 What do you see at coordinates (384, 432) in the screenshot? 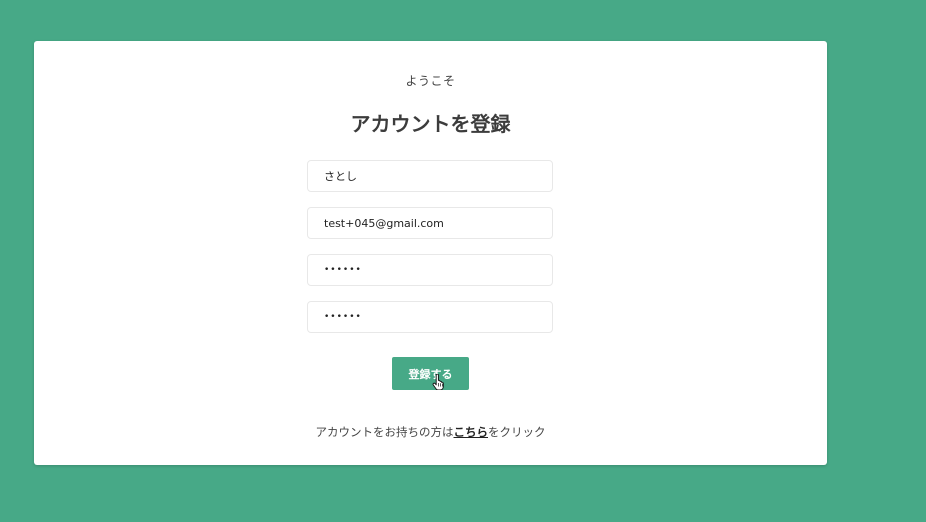
I see `login-prompt-prefix: アカウントをお持ちの方は` at bounding box center [384, 432].